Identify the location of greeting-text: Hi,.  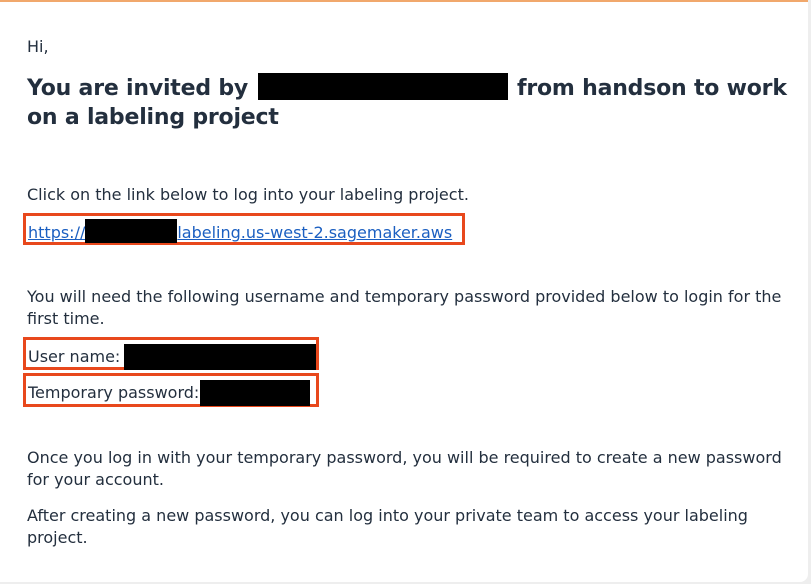
(38, 46).